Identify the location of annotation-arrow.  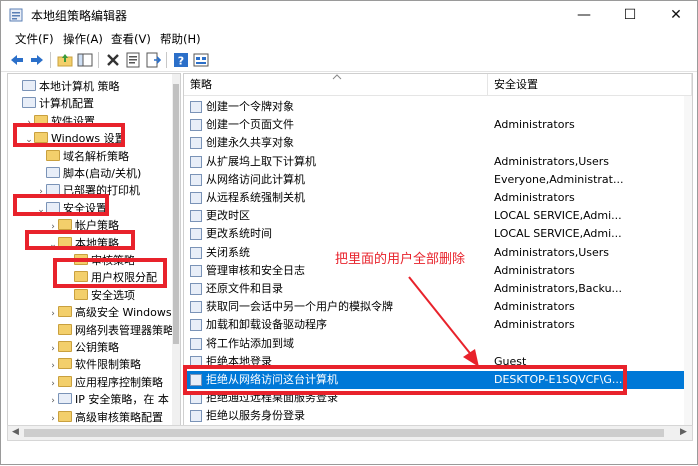
(443, 321).